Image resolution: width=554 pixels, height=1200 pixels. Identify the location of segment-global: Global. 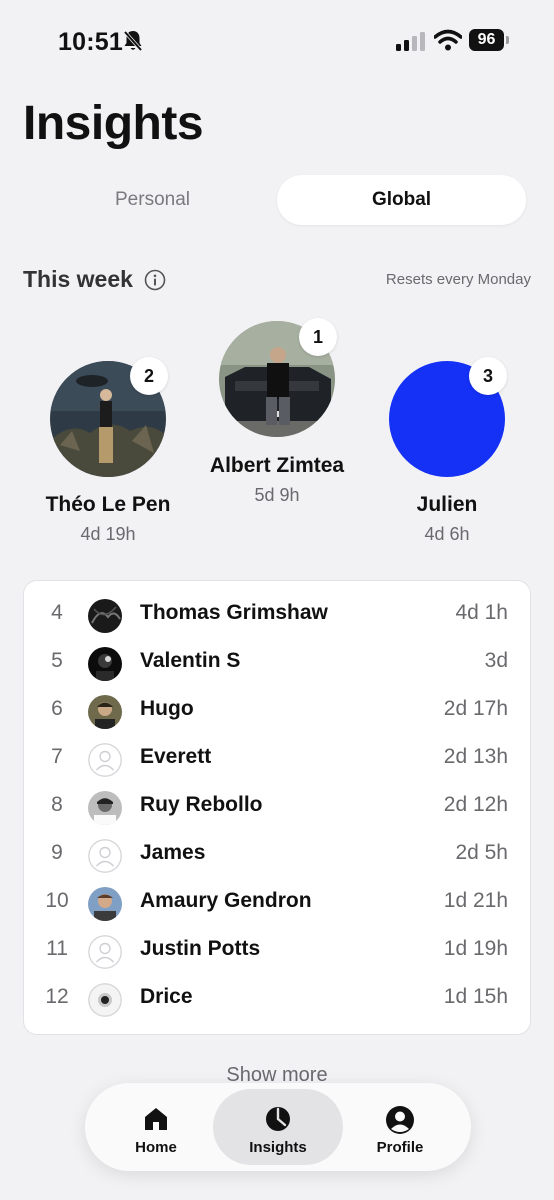
(401, 200).